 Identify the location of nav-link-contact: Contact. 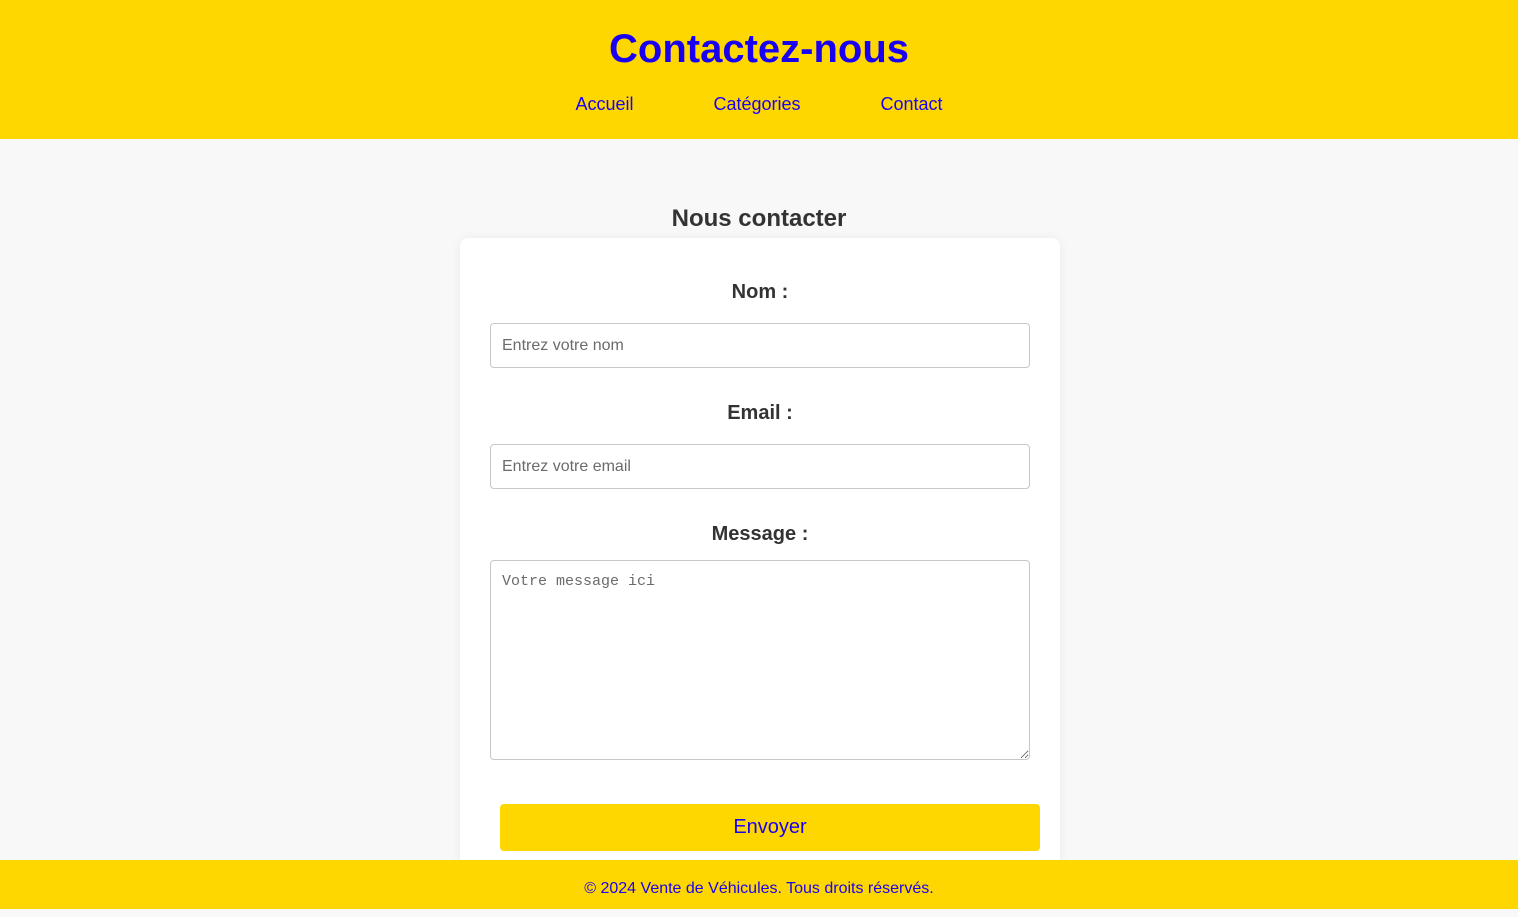
(912, 104).